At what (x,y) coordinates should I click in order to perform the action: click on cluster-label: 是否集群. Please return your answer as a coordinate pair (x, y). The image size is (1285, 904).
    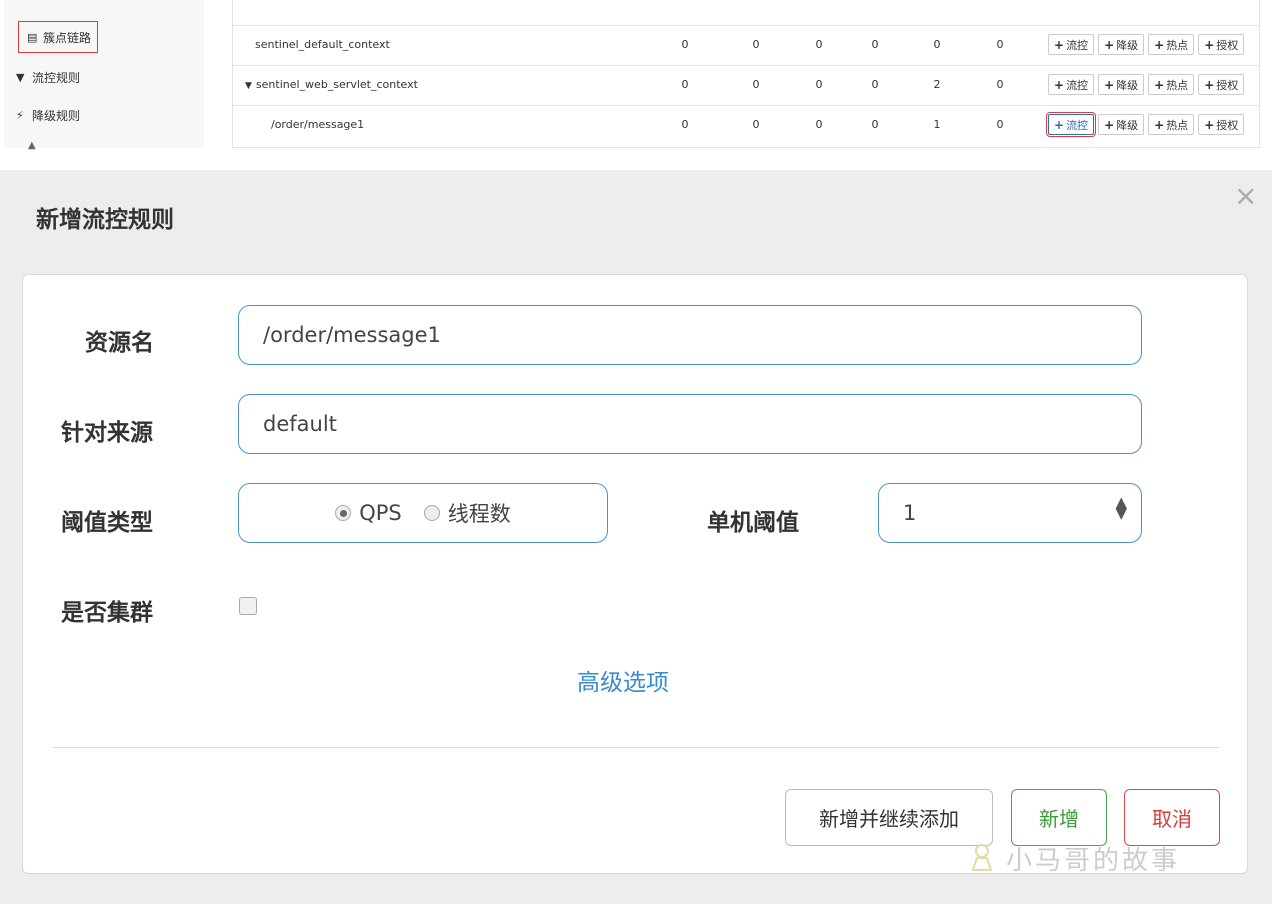
    Looking at the image, I should click on (107, 613).